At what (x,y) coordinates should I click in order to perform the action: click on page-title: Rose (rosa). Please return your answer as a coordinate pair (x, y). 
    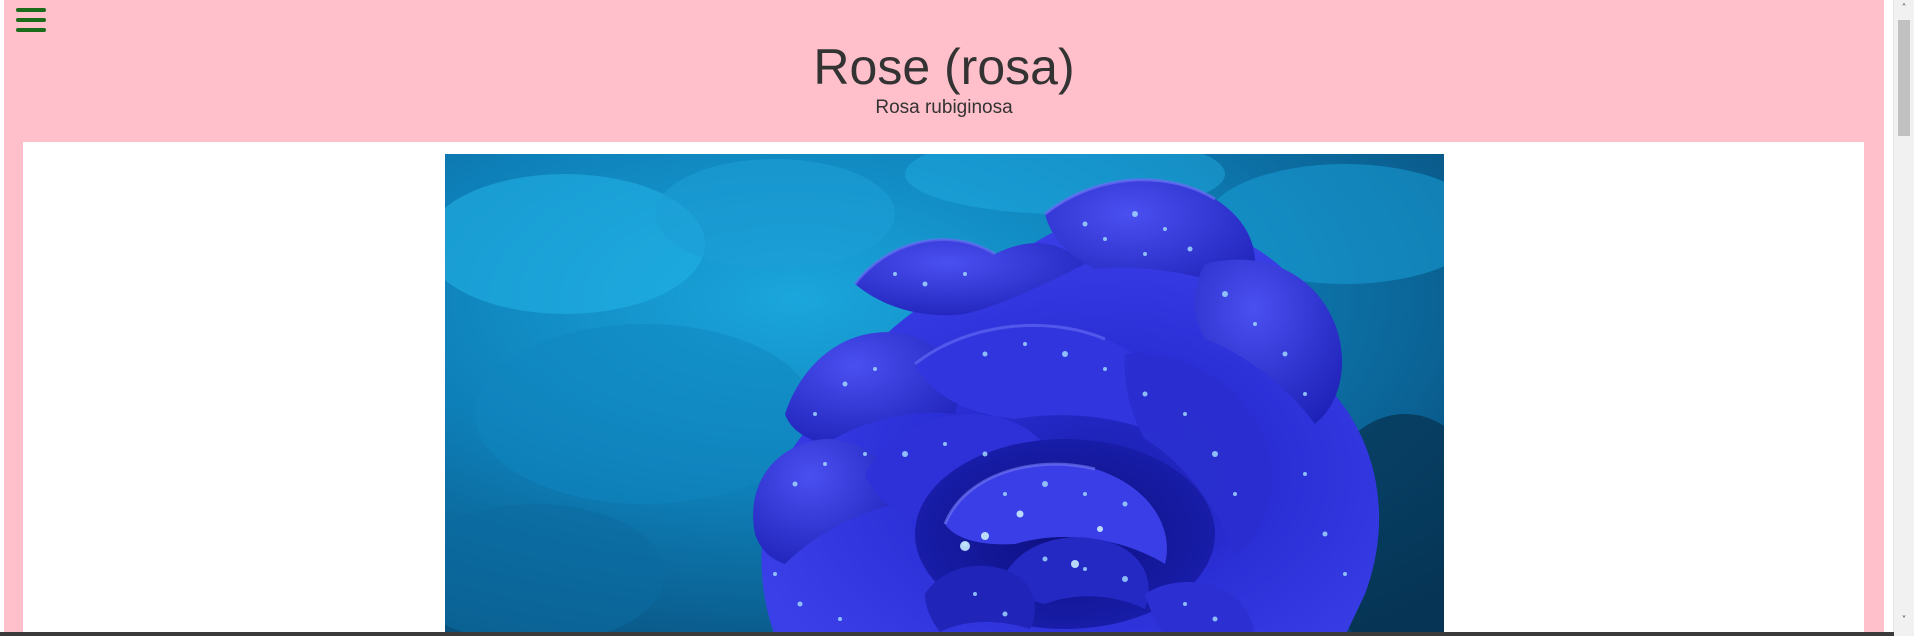
    Looking at the image, I should click on (944, 67).